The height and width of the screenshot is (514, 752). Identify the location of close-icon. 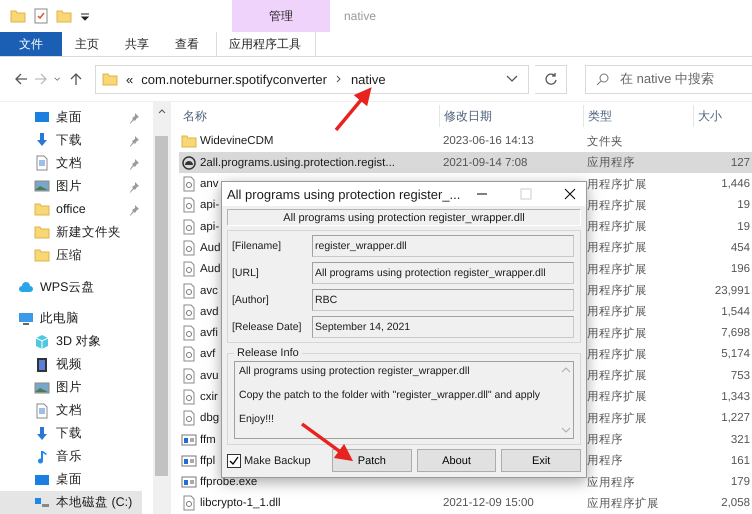
(570, 194).